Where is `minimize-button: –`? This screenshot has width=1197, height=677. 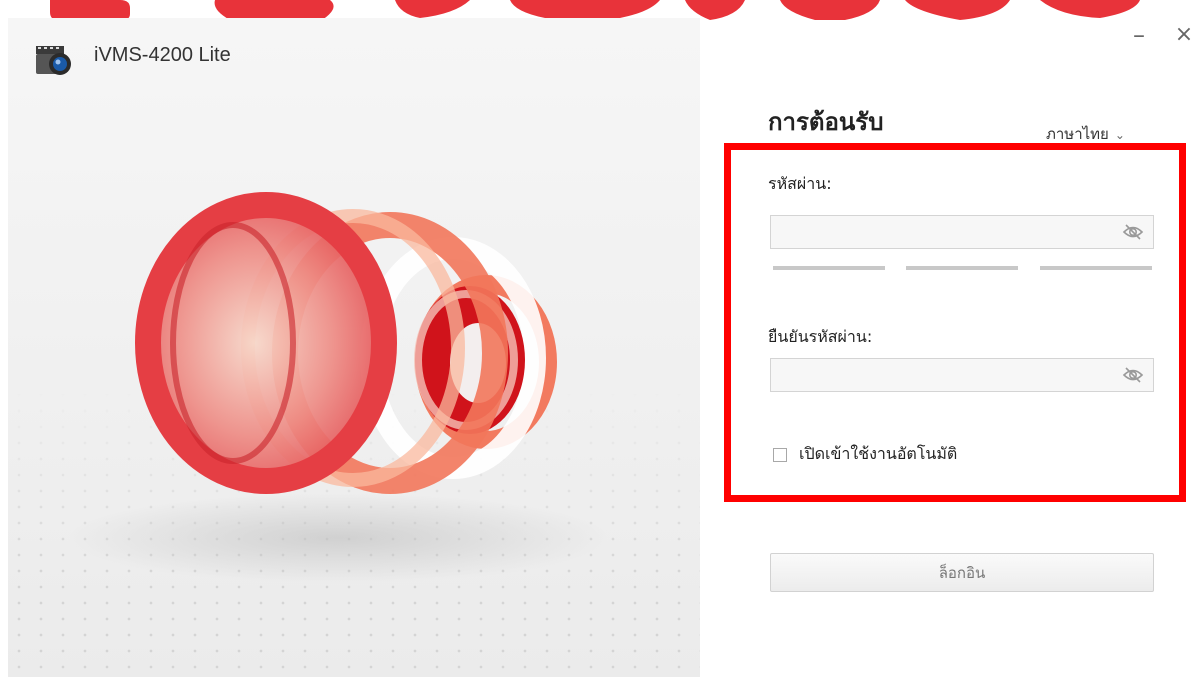 minimize-button: – is located at coordinates (1139, 35).